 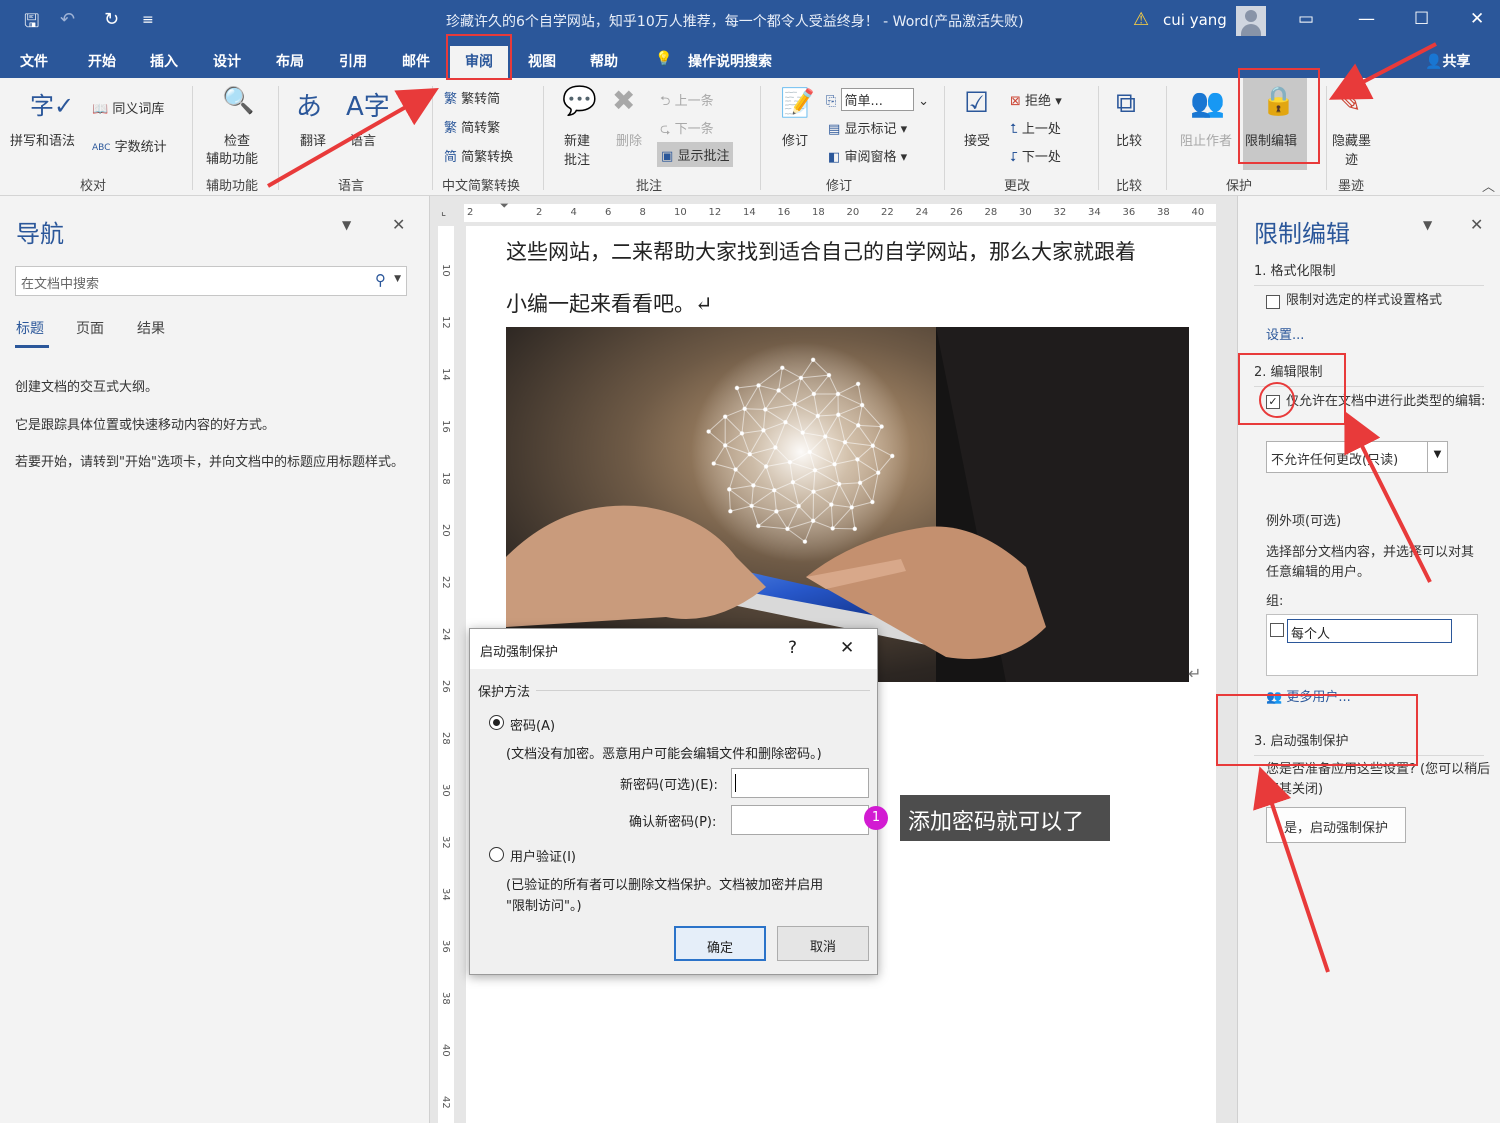 I want to click on accept-button: 接受, so click(x=977, y=139).